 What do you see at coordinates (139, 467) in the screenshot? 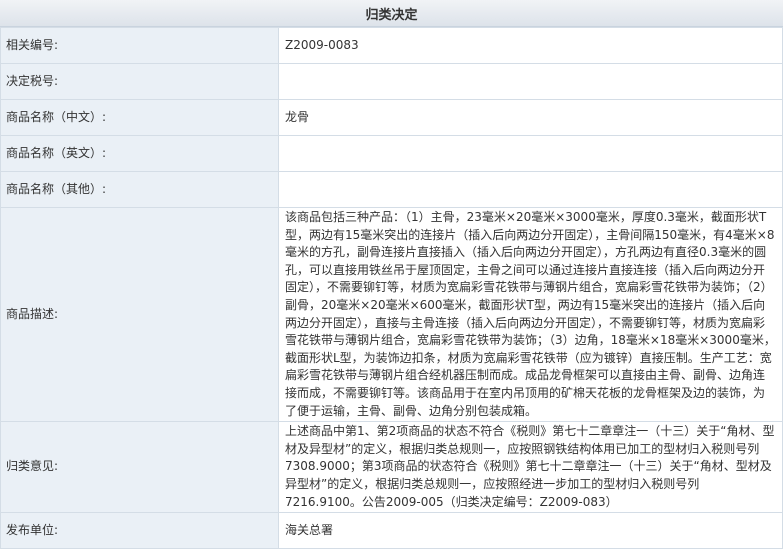
I see `classification-opinion-label: 归类意见:` at bounding box center [139, 467].